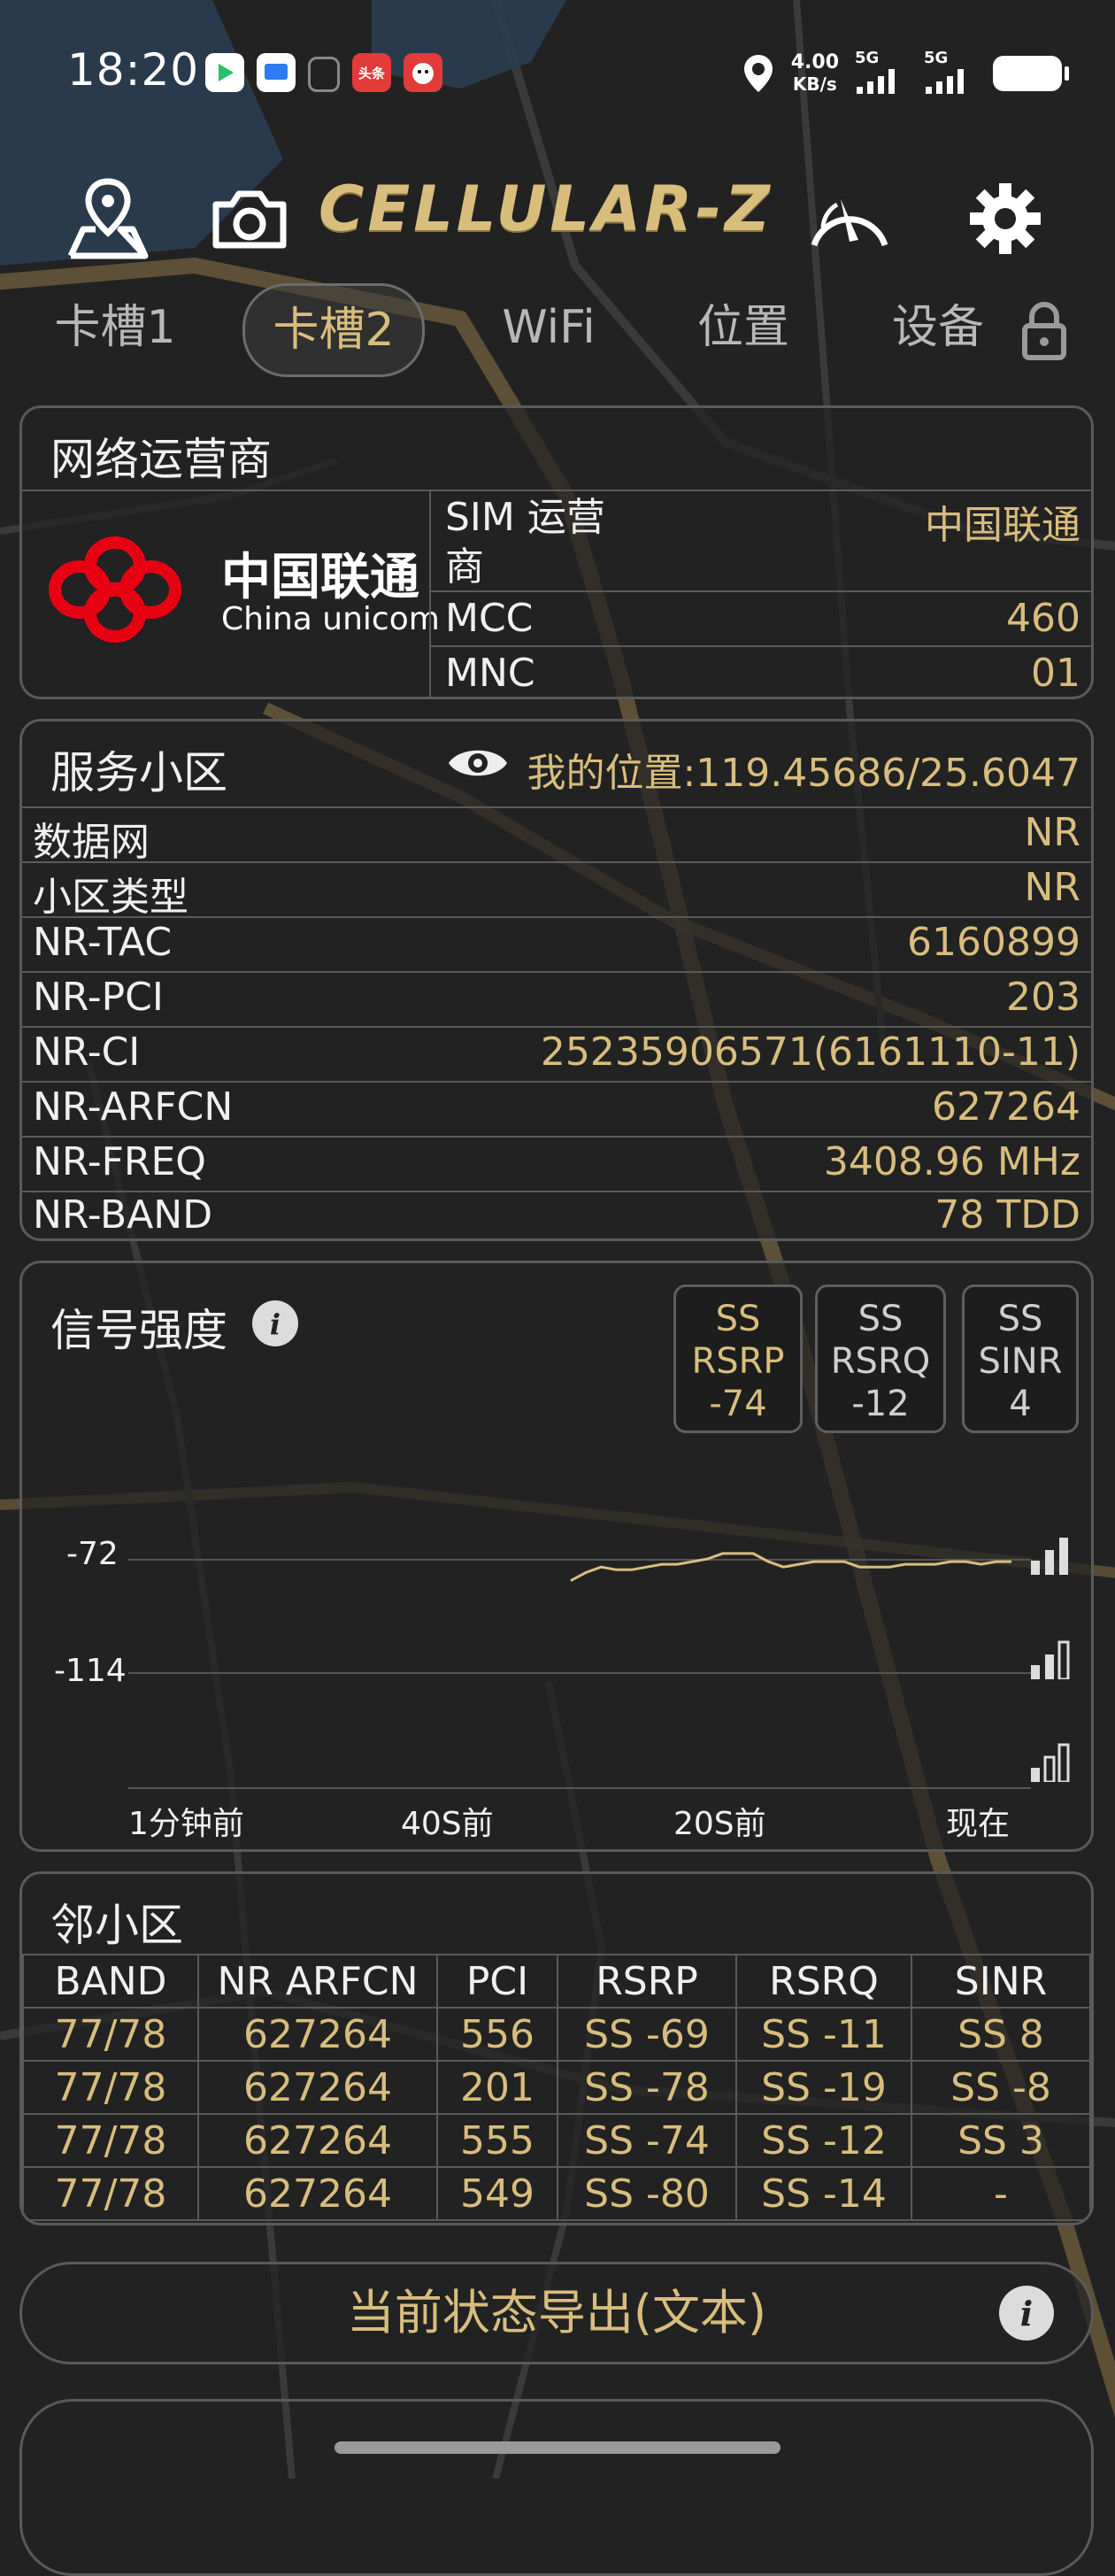 Image resolution: width=1115 pixels, height=2576 pixels. Describe the element at coordinates (115, 327) in the screenshot. I see `tab-slot-1: 卡槽1` at that location.